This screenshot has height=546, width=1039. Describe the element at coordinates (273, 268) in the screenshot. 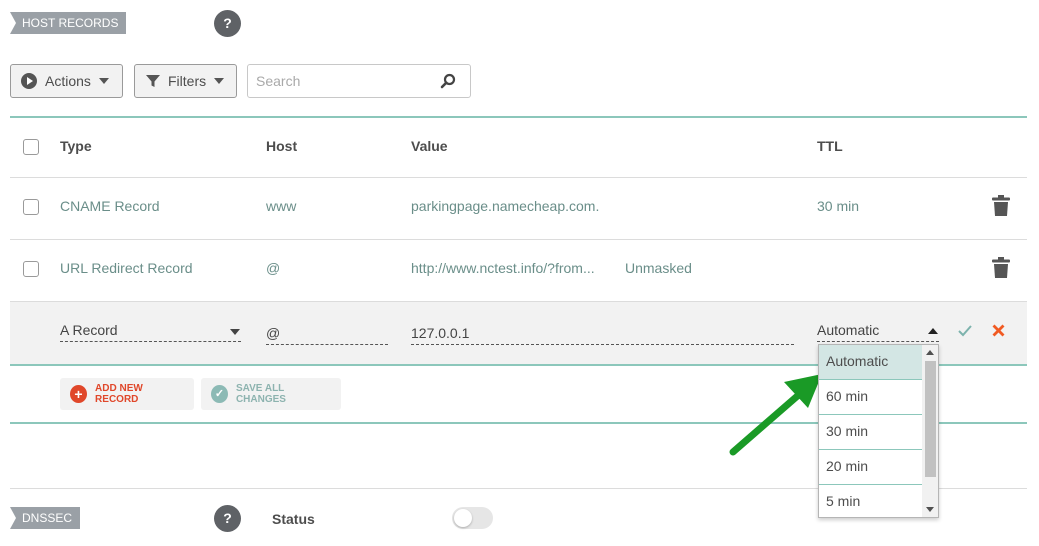

I see `record-host: @` at that location.